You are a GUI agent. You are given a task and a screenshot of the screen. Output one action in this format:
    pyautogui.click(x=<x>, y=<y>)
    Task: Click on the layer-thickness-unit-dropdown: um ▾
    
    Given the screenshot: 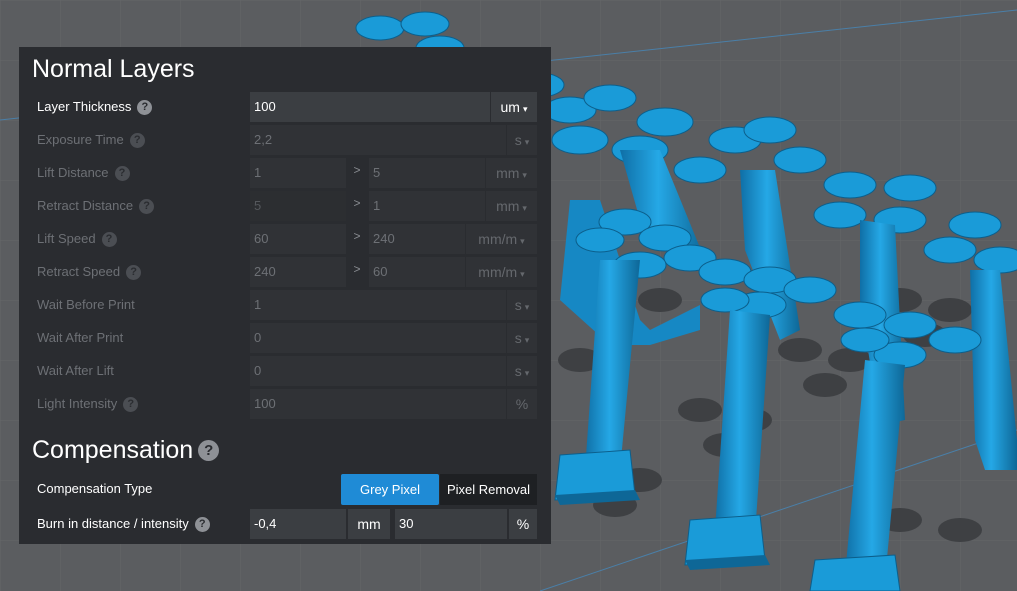 What is the action you would take?
    pyautogui.click(x=514, y=107)
    